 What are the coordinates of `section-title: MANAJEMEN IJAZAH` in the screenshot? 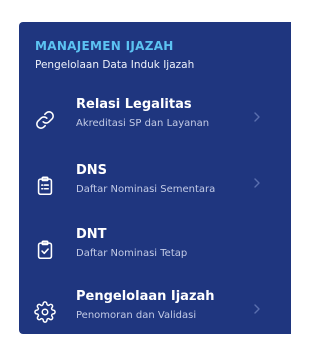 It's located at (104, 46).